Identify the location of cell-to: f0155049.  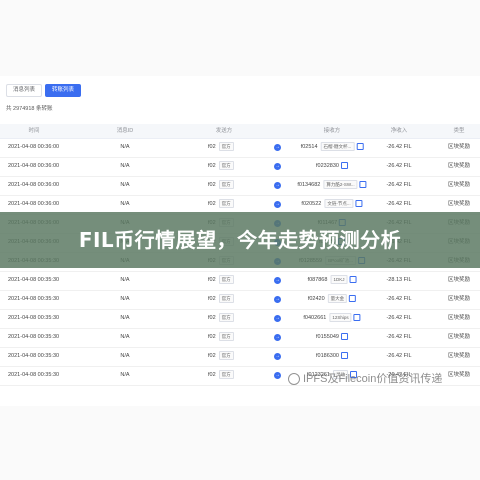
(332, 337).